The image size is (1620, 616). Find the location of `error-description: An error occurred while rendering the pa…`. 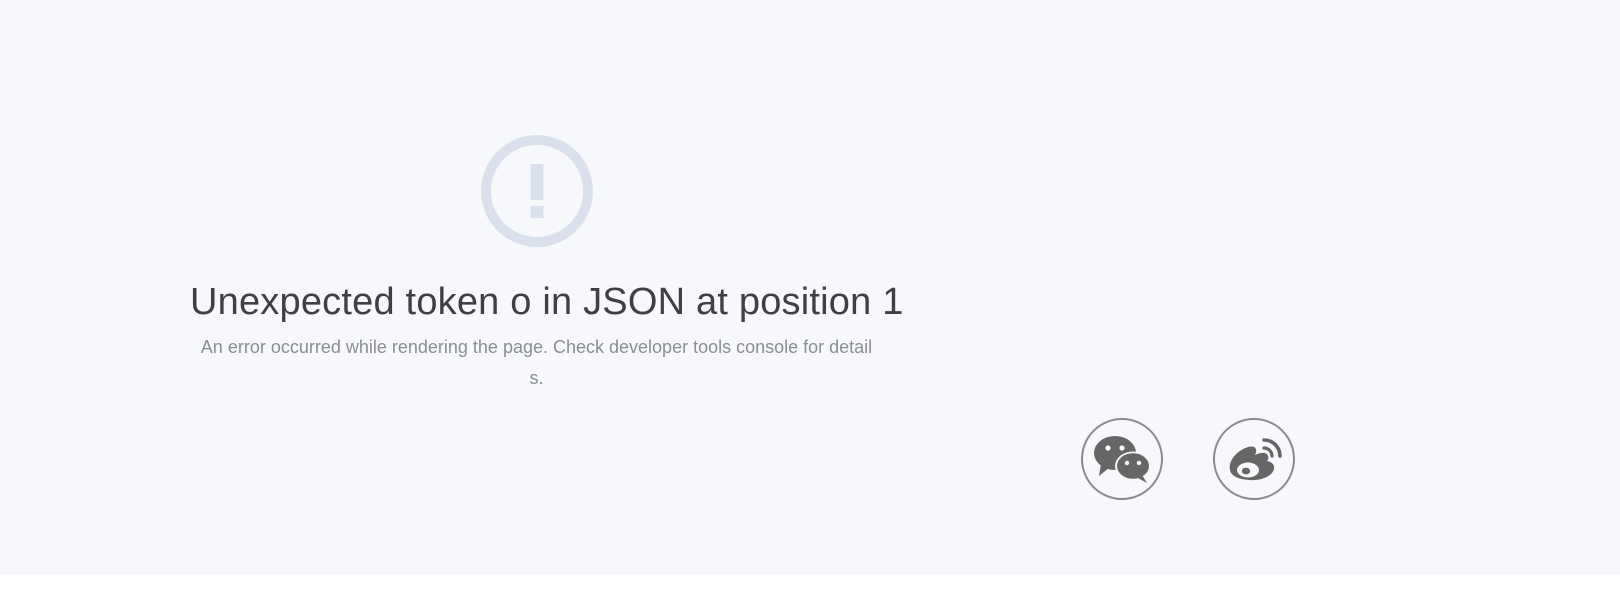

error-description: An error occurred while rendering the pa… is located at coordinates (536, 362).